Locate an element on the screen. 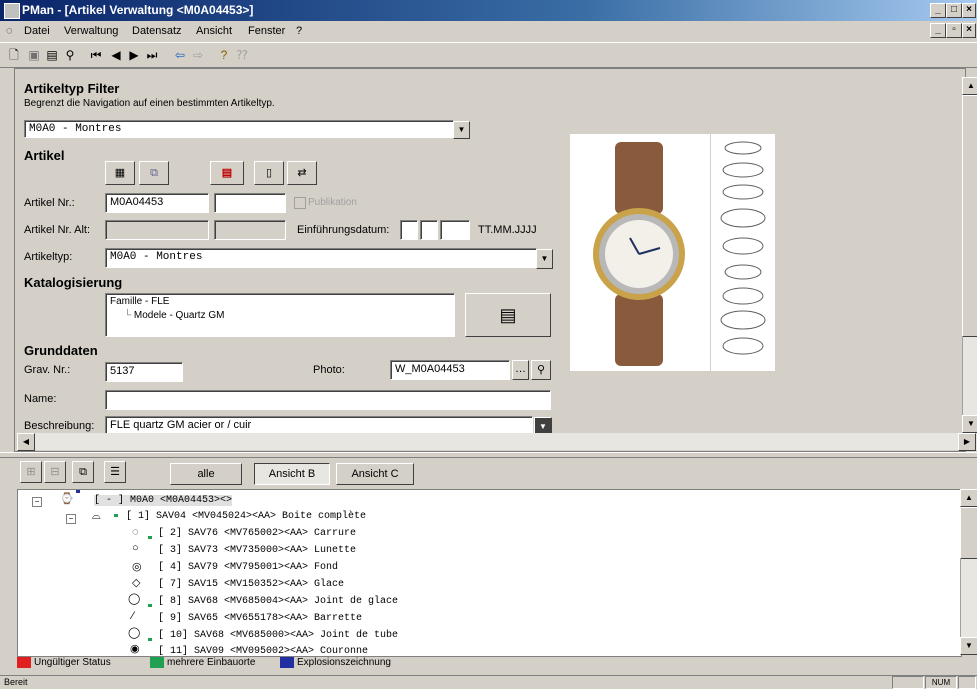  new-icon: 🗋 is located at coordinates (14, 55).